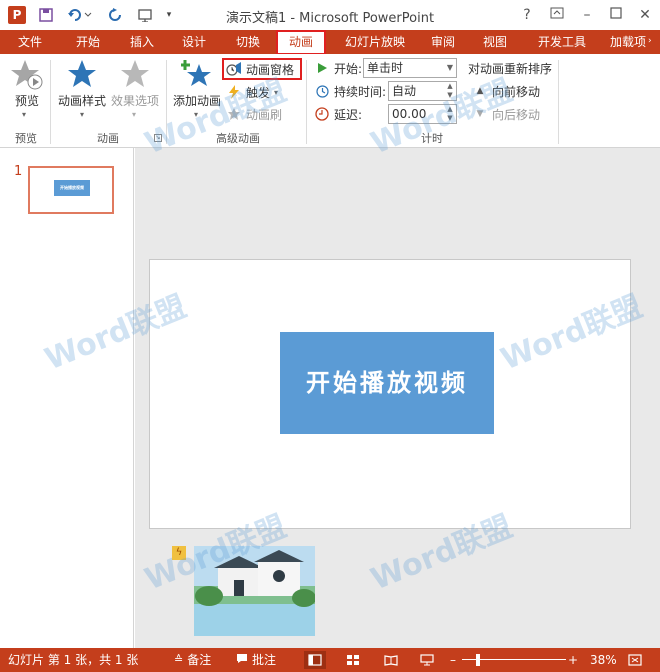  Describe the element at coordinates (510, 68) in the screenshot. I see `reorder-animation-label: 对动画重新排序` at that location.